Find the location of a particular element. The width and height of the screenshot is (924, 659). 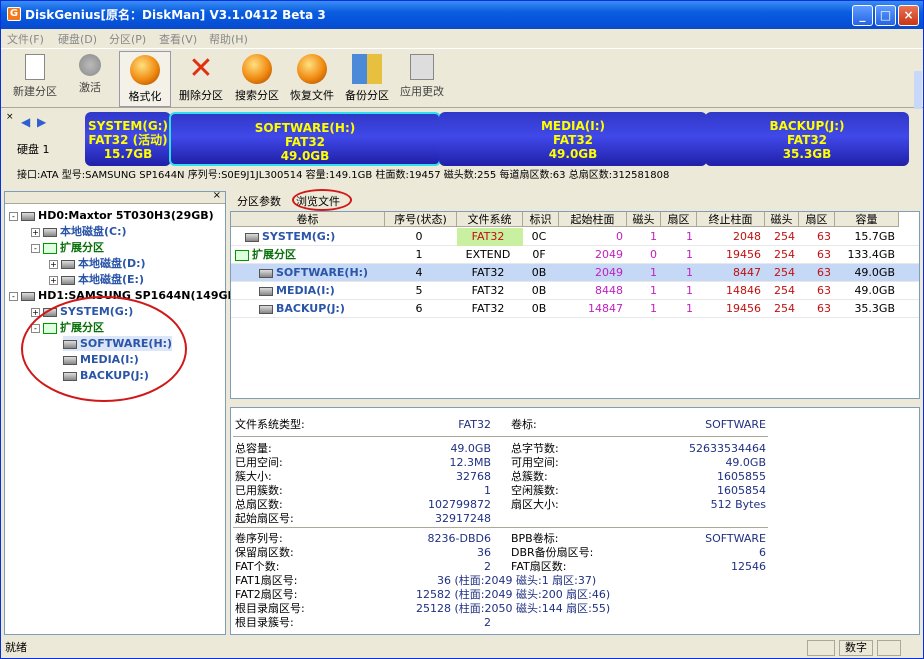

menu-view: 查看(V) is located at coordinates (178, 39).